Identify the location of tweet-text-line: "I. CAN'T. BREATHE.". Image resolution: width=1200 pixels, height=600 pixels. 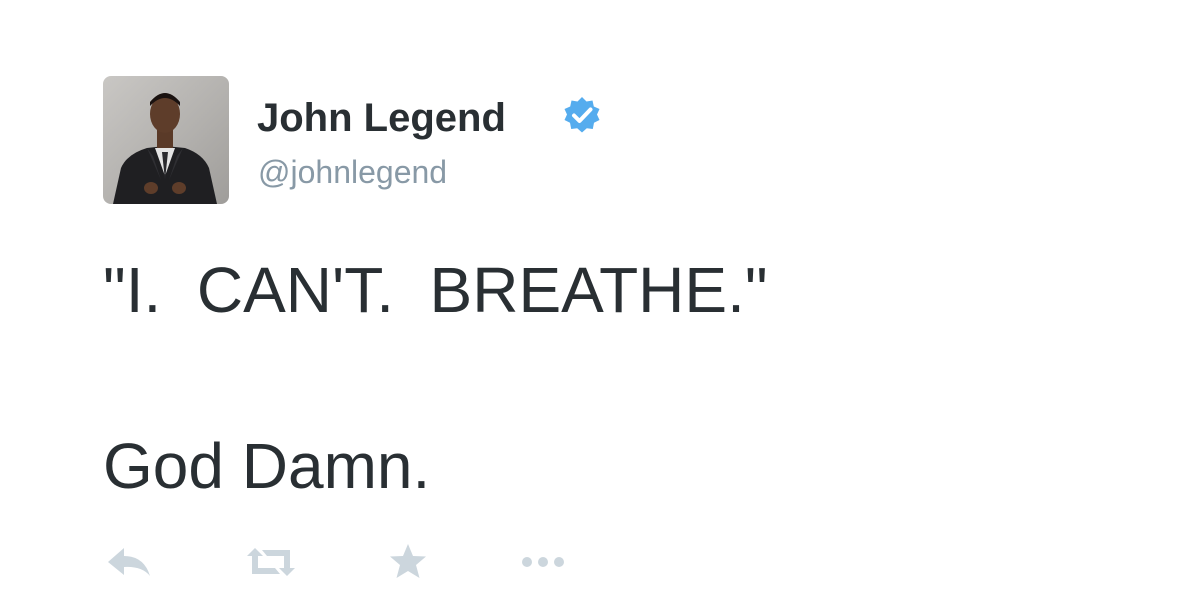
(435, 290).